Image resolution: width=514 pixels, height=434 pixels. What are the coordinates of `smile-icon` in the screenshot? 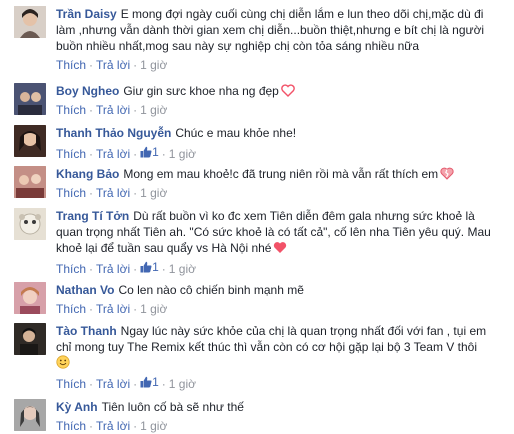 It's located at (63, 362).